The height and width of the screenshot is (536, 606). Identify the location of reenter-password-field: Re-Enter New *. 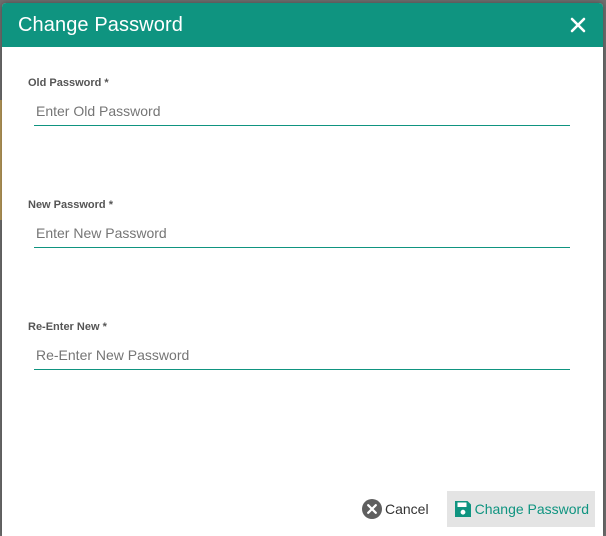
(299, 345).